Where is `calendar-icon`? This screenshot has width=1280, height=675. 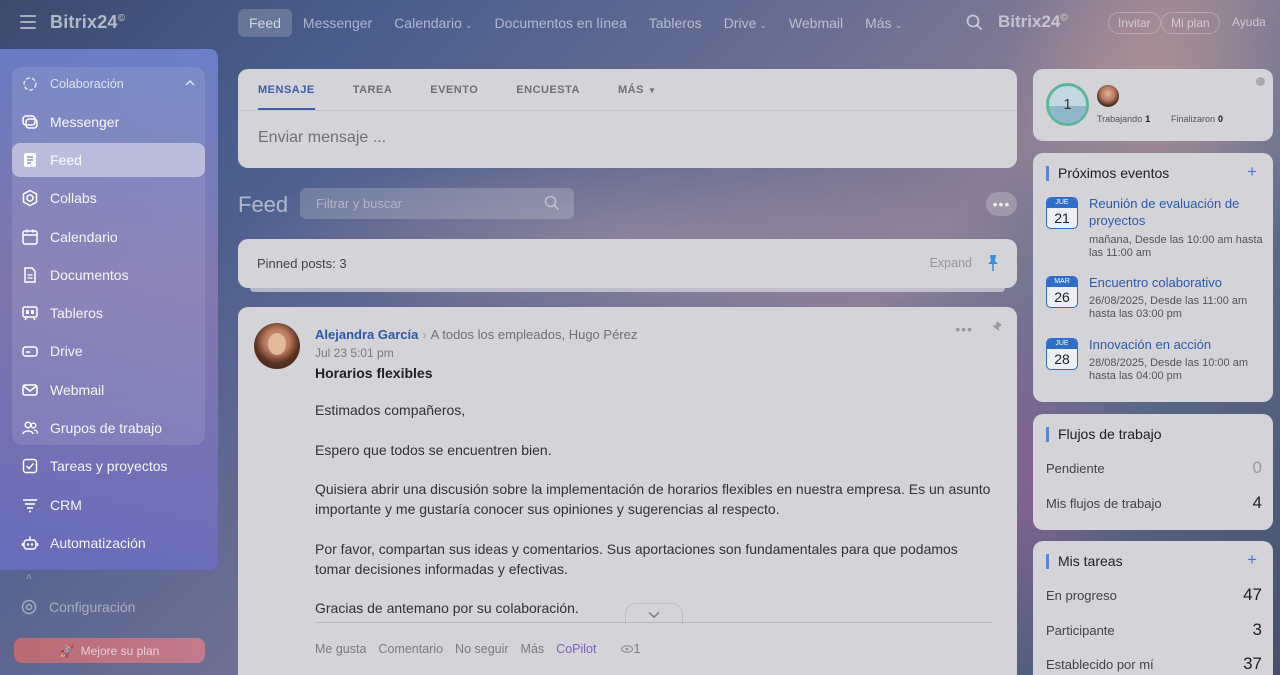
calendar-icon is located at coordinates (30, 237).